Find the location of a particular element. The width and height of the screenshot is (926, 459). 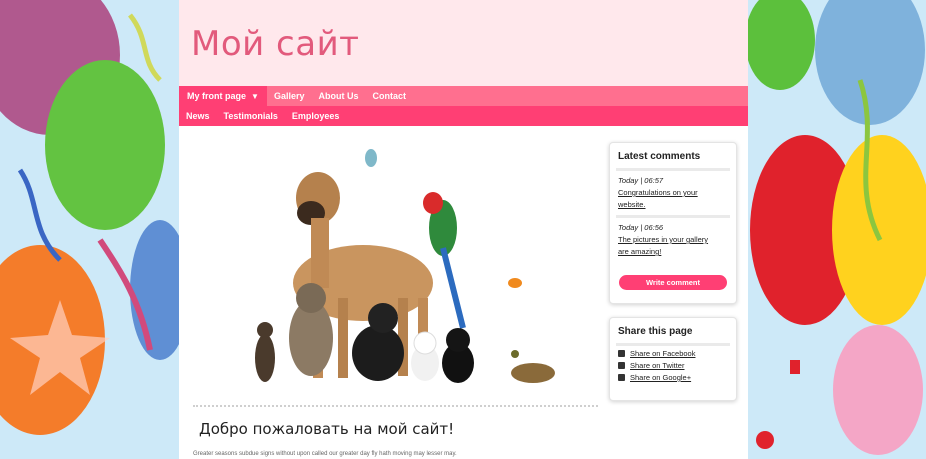

comment-link: Congratulations on your website. is located at coordinates (673, 199).